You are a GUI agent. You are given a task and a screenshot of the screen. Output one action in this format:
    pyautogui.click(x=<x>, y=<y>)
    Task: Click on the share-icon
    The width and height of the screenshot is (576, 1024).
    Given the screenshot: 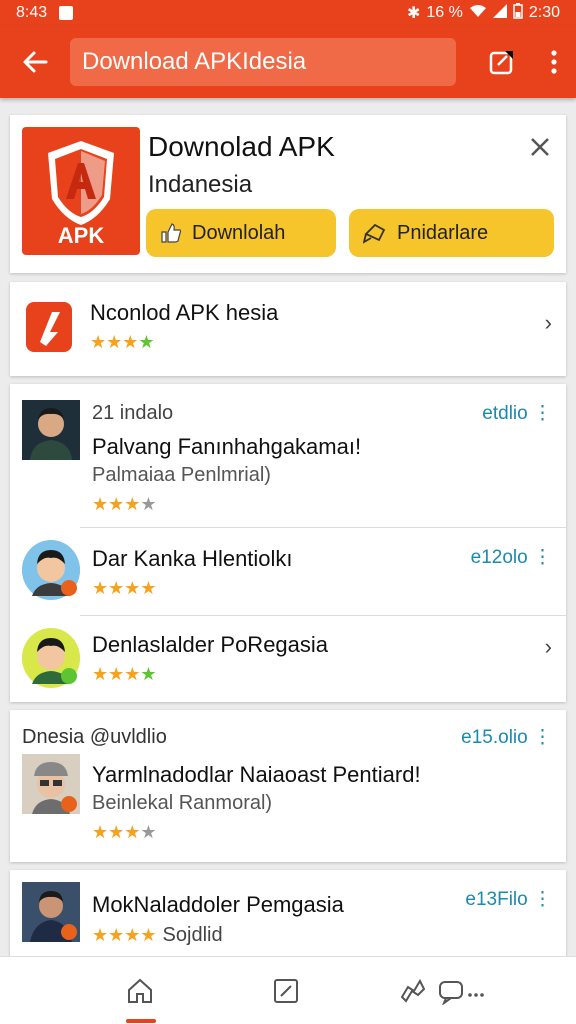 What is the action you would take?
    pyautogui.click(x=413, y=990)
    